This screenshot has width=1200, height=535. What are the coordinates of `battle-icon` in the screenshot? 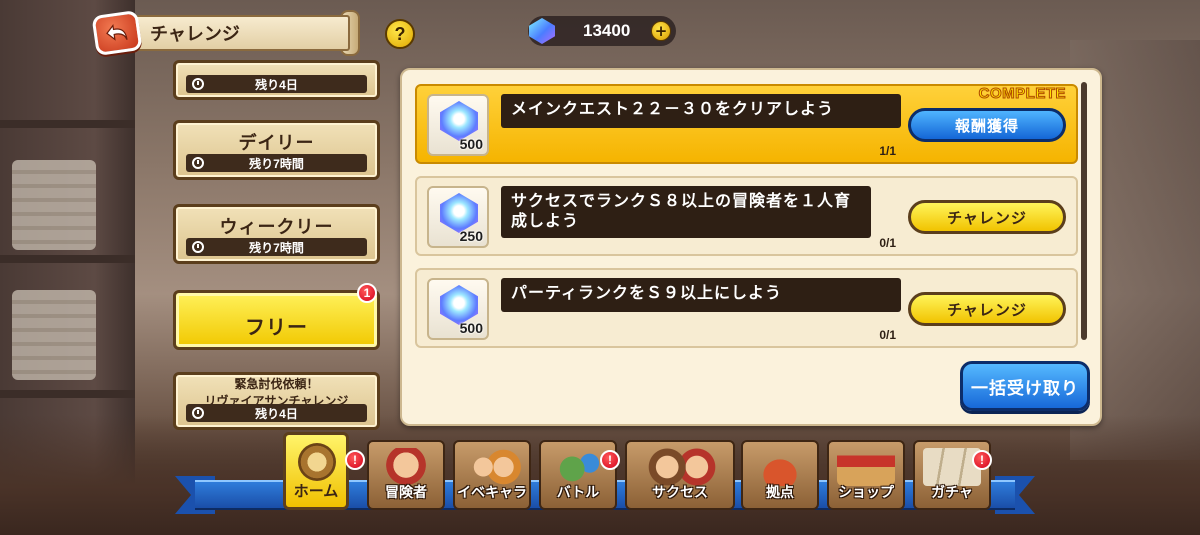 It's located at (578, 467).